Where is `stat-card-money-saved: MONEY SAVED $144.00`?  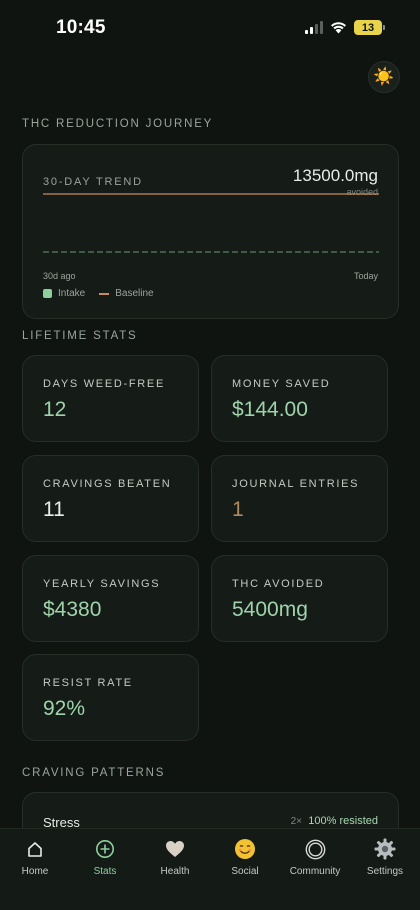 stat-card-money-saved: MONEY SAVED $144.00 is located at coordinates (299, 398).